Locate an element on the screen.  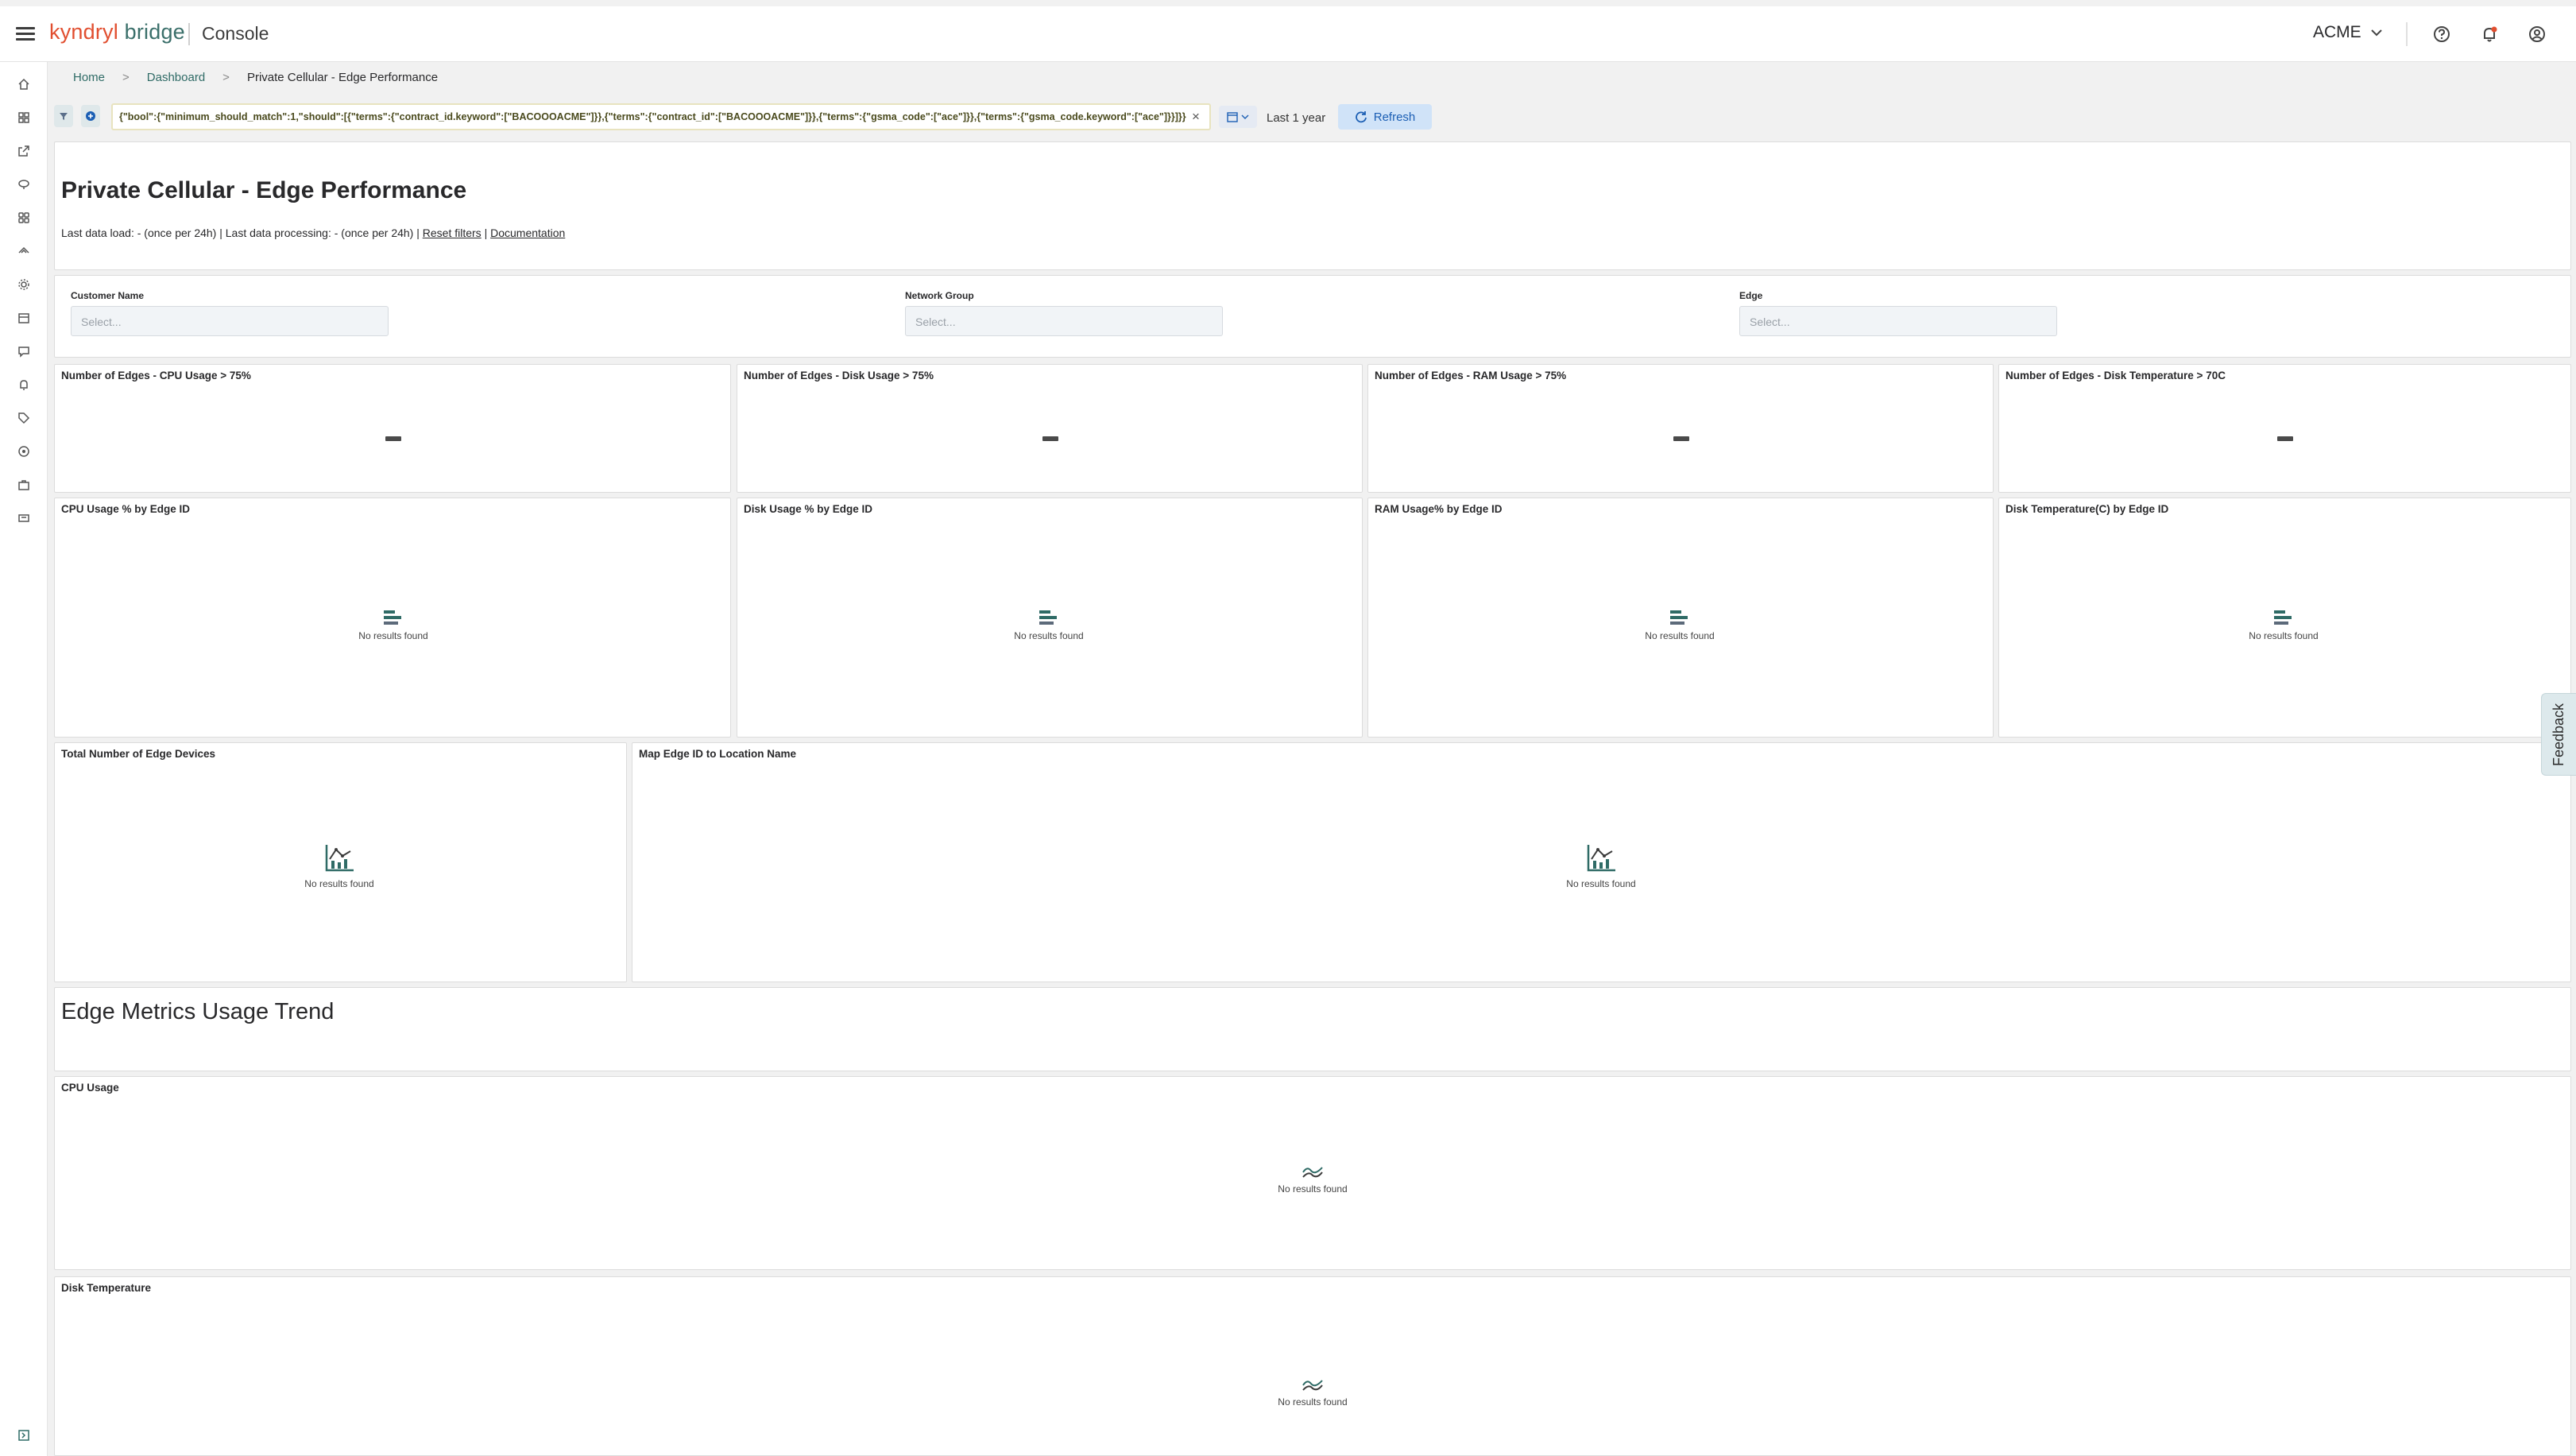
top-header: kyndryl bridge Console ACME is located at coordinates (1288, 34).